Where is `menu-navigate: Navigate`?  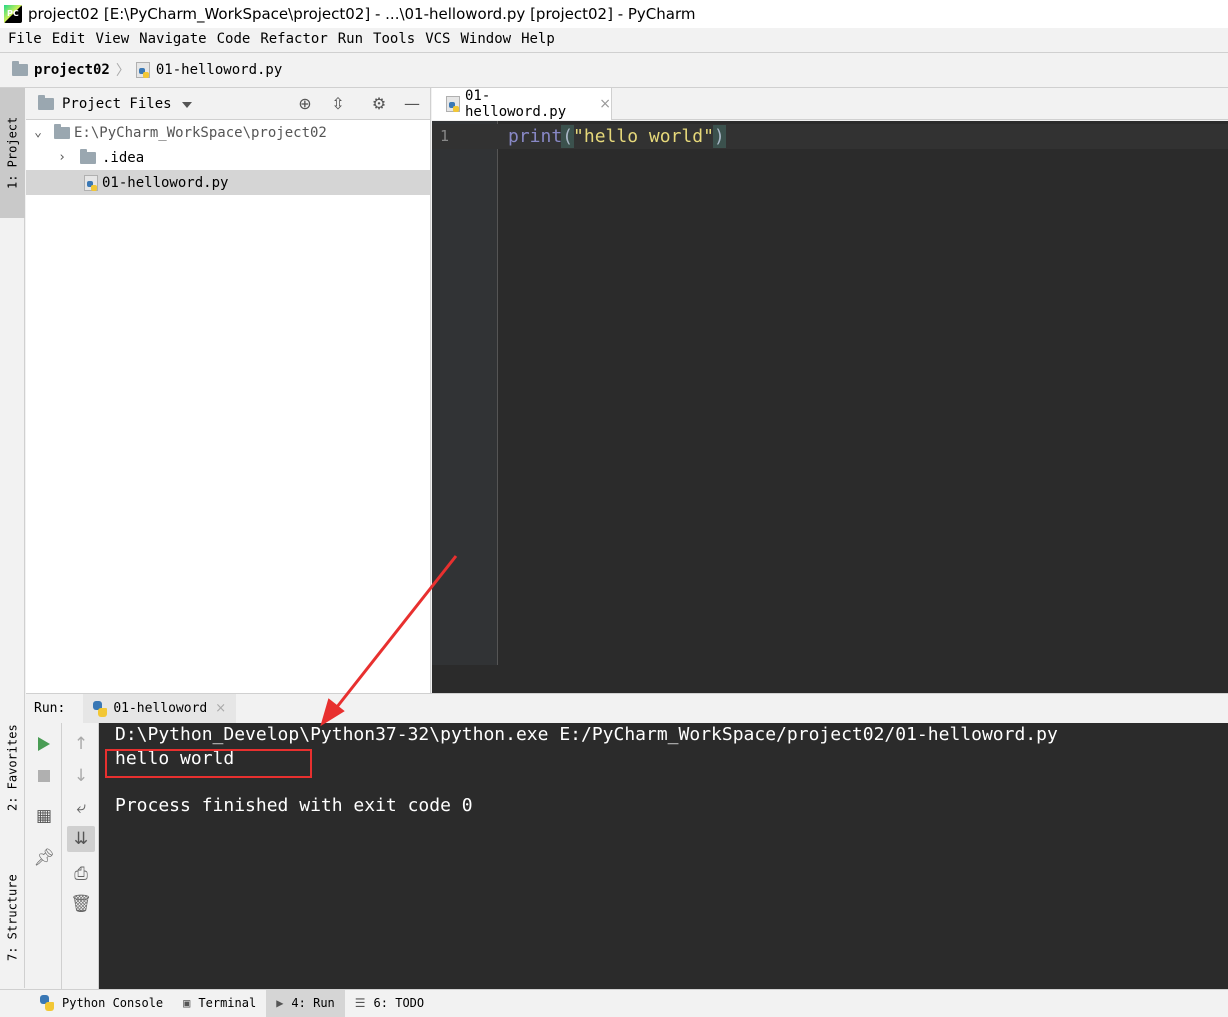
menu-navigate: Navigate is located at coordinates (172, 39).